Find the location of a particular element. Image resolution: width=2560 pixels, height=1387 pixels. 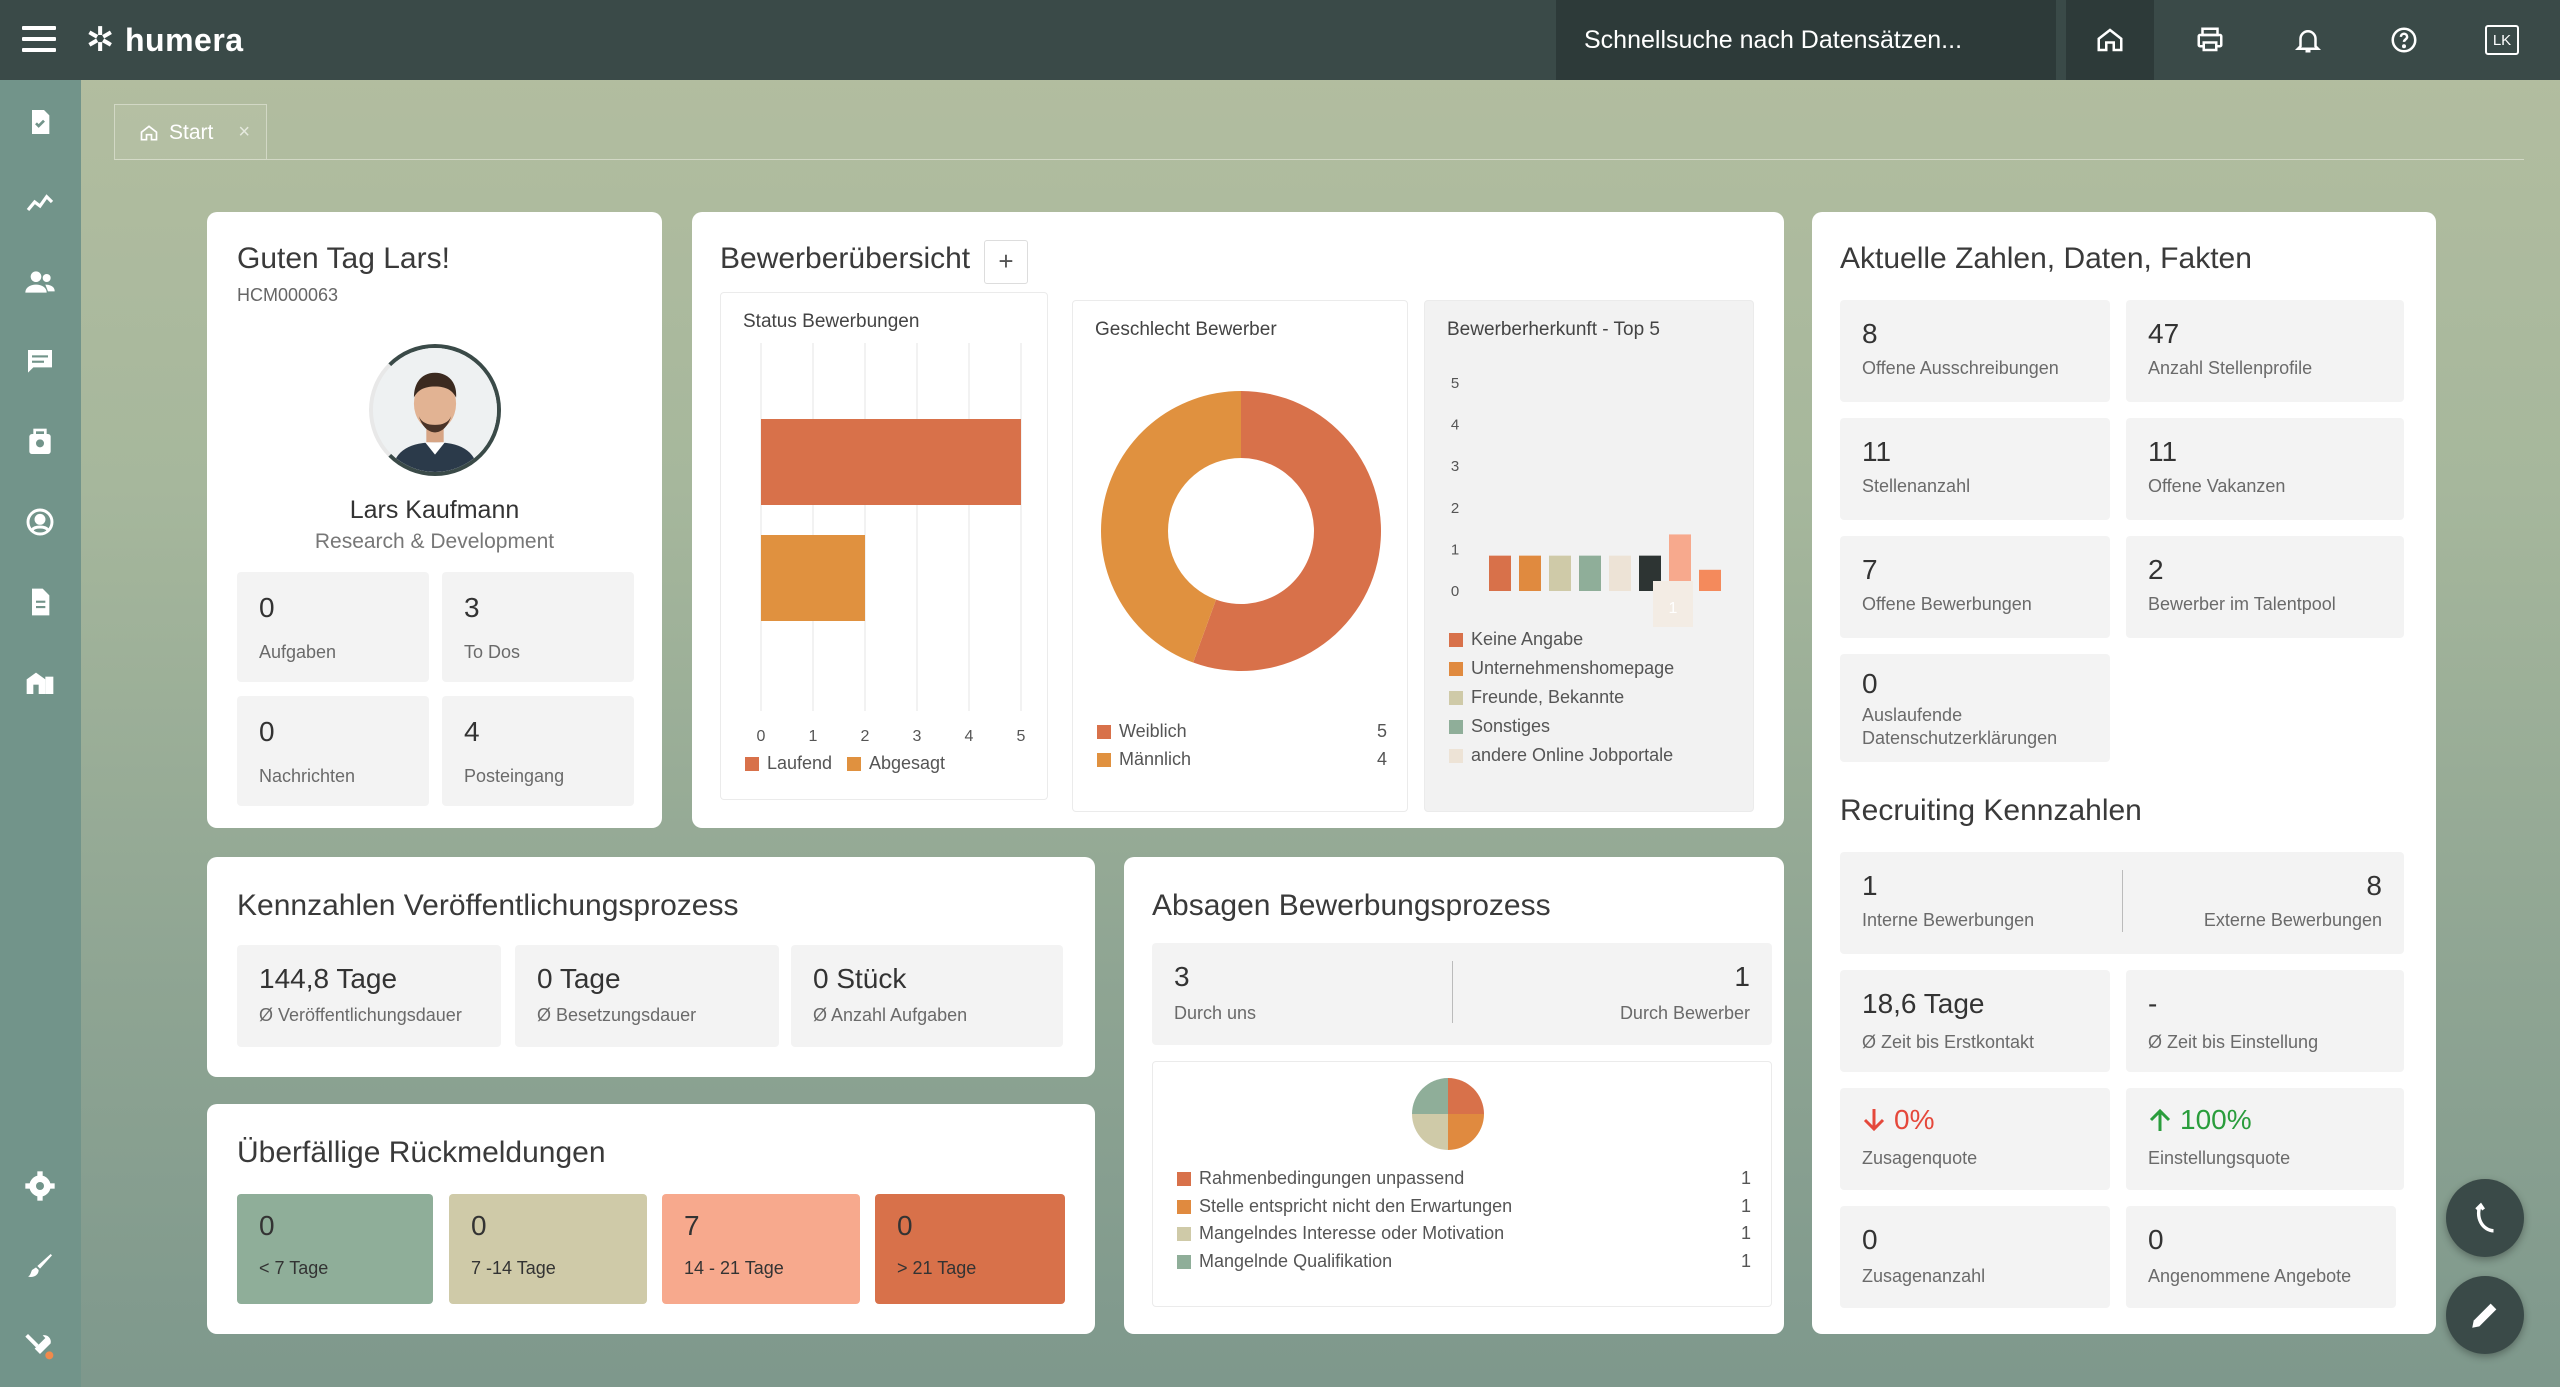

bell-icon is located at coordinates (2308, 41).